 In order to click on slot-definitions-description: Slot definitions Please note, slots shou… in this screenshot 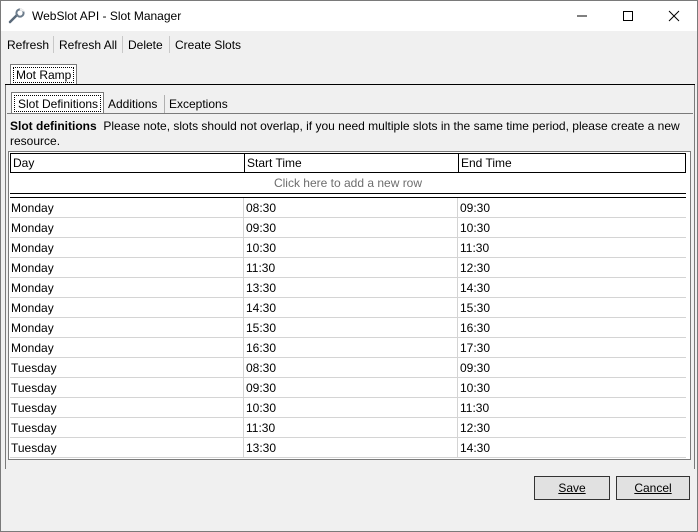, I will do `click(350, 134)`.